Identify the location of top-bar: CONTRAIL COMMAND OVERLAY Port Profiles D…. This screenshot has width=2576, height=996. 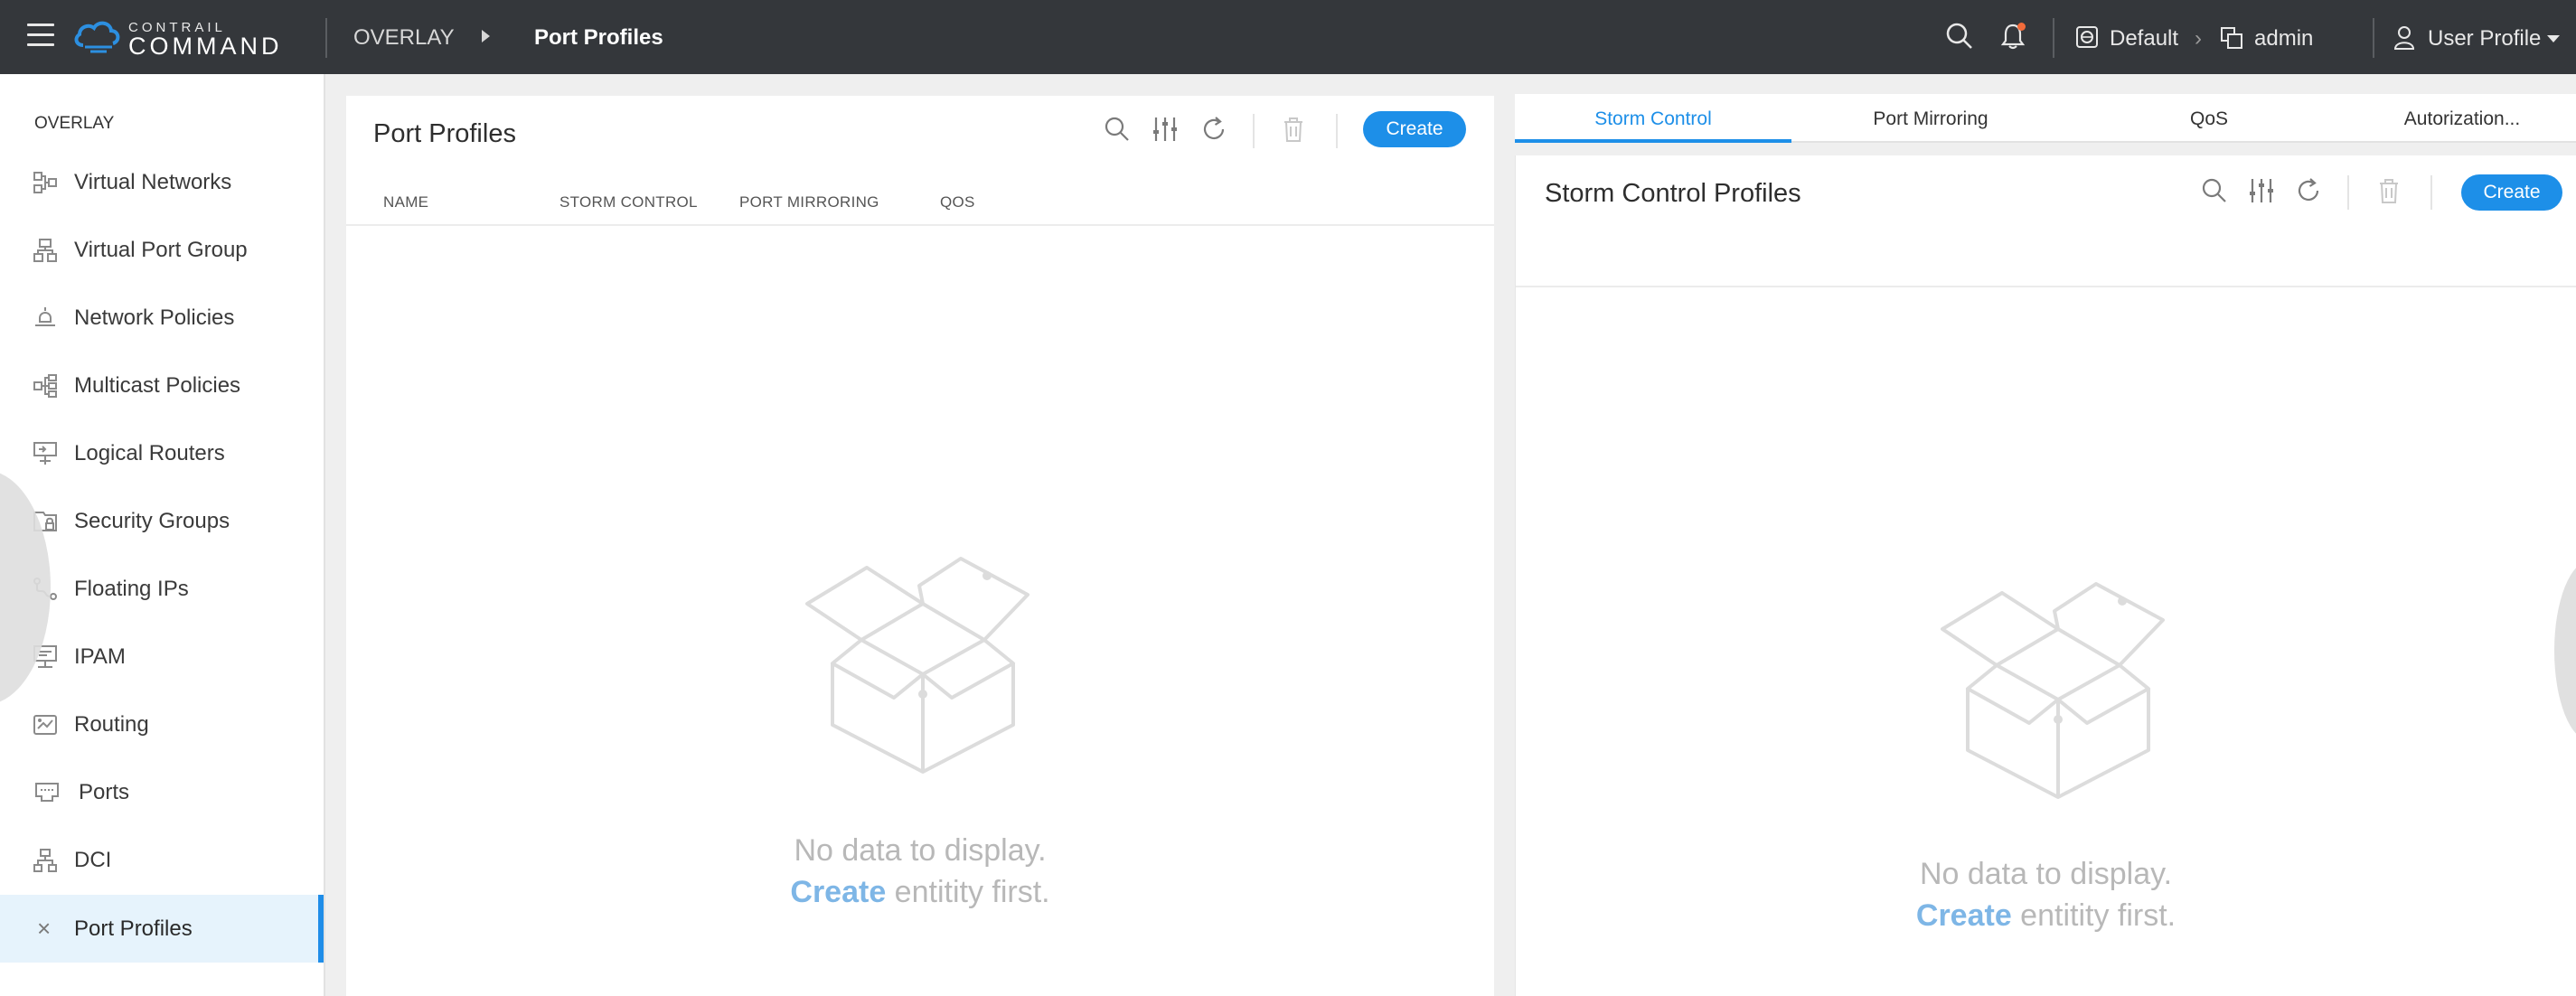
(1288, 37).